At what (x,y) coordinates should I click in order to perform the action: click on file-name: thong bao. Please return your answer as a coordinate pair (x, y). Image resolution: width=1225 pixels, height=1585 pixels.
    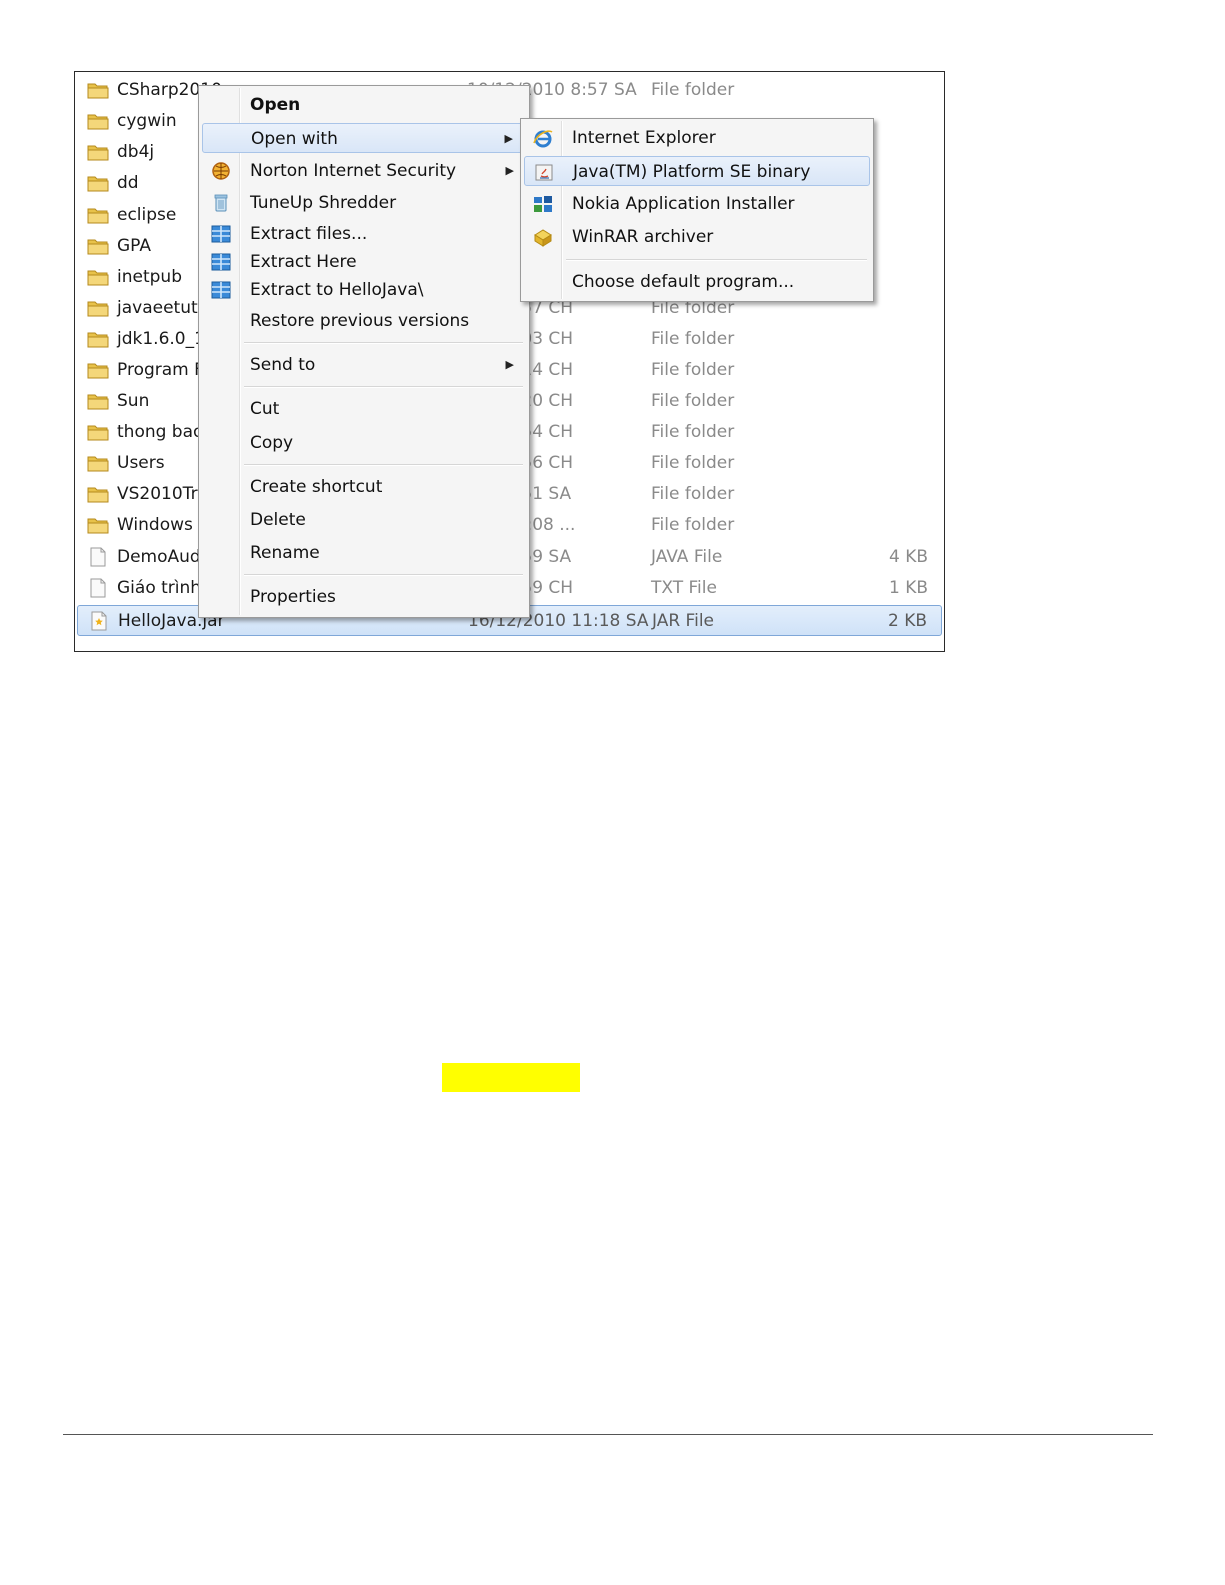
    Looking at the image, I should click on (160, 432).